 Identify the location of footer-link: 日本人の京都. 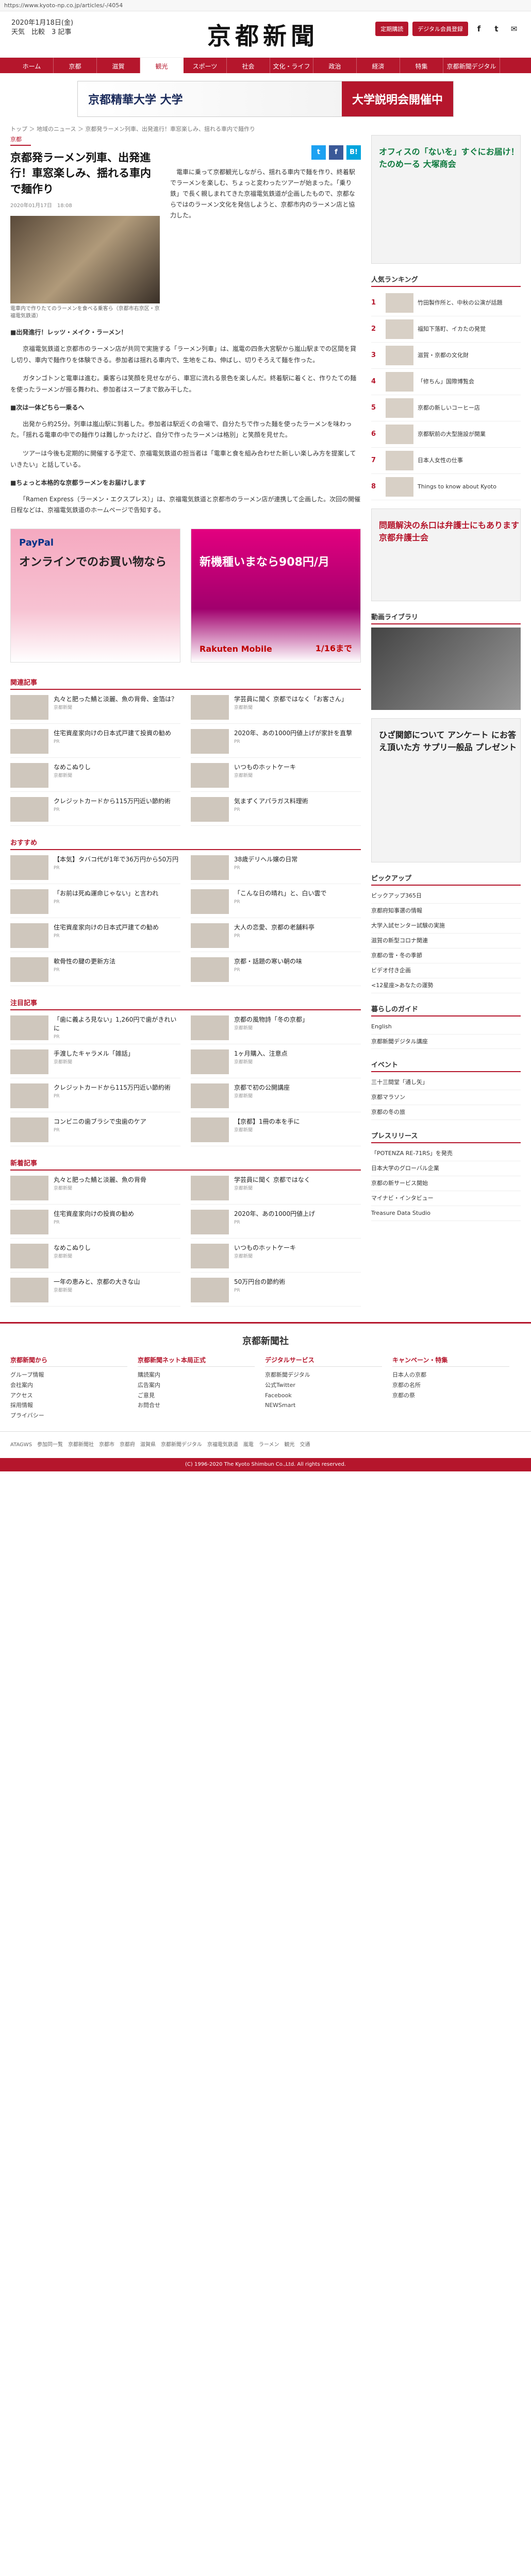
(450, 1375).